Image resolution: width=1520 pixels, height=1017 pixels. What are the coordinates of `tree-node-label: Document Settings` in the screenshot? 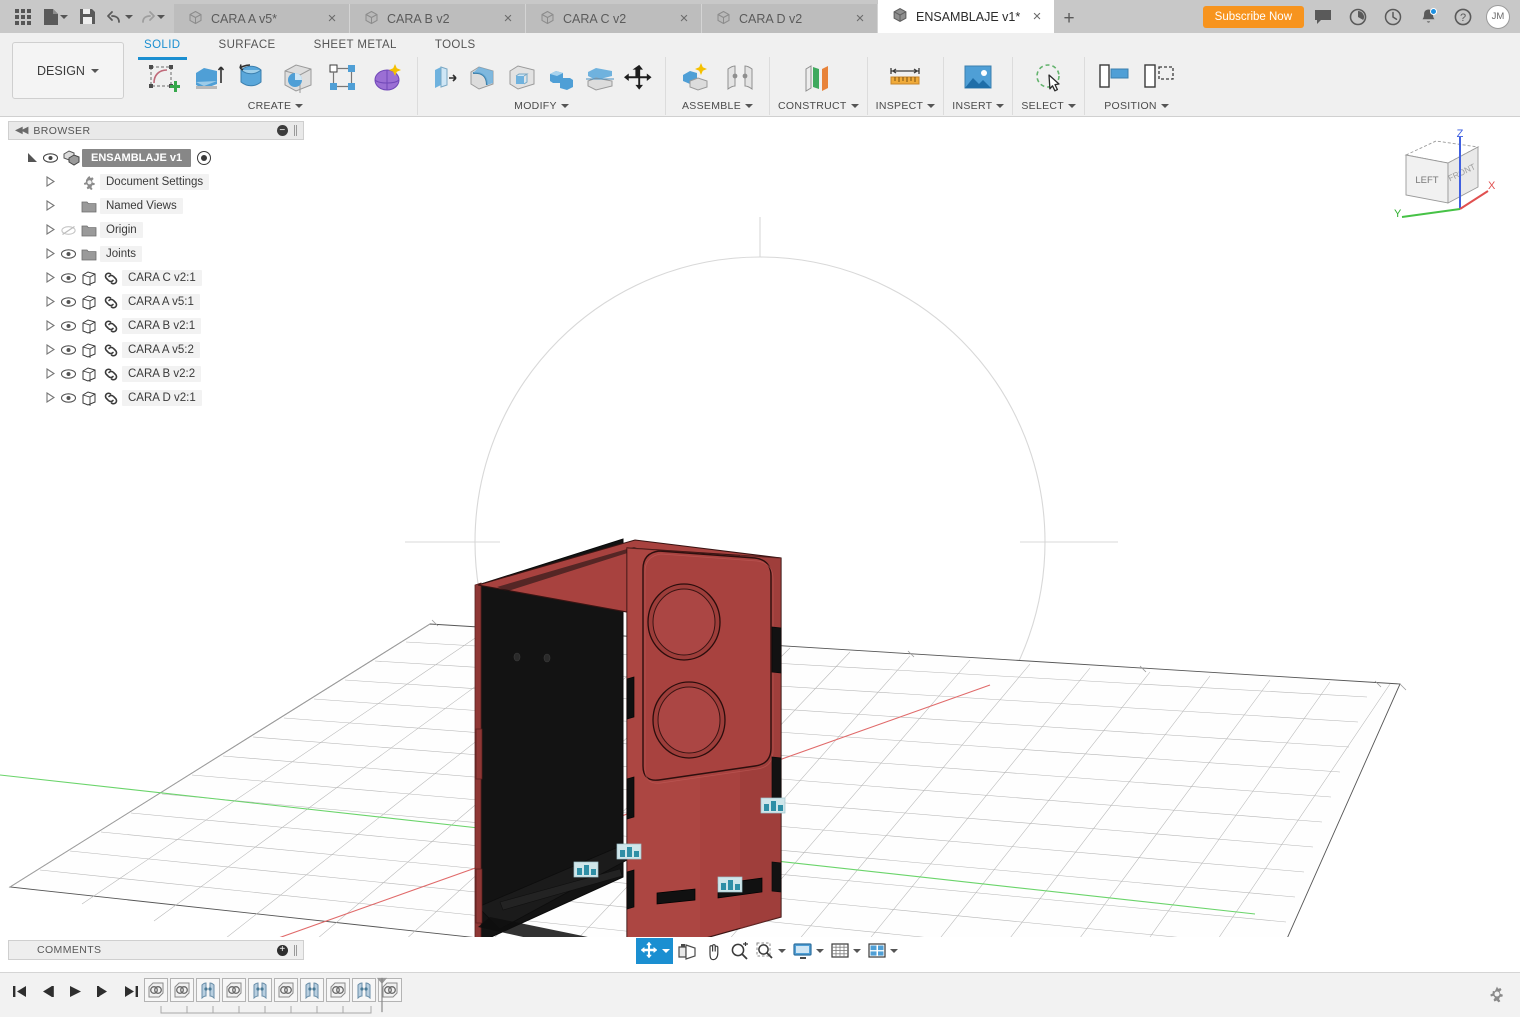 It's located at (155, 182).